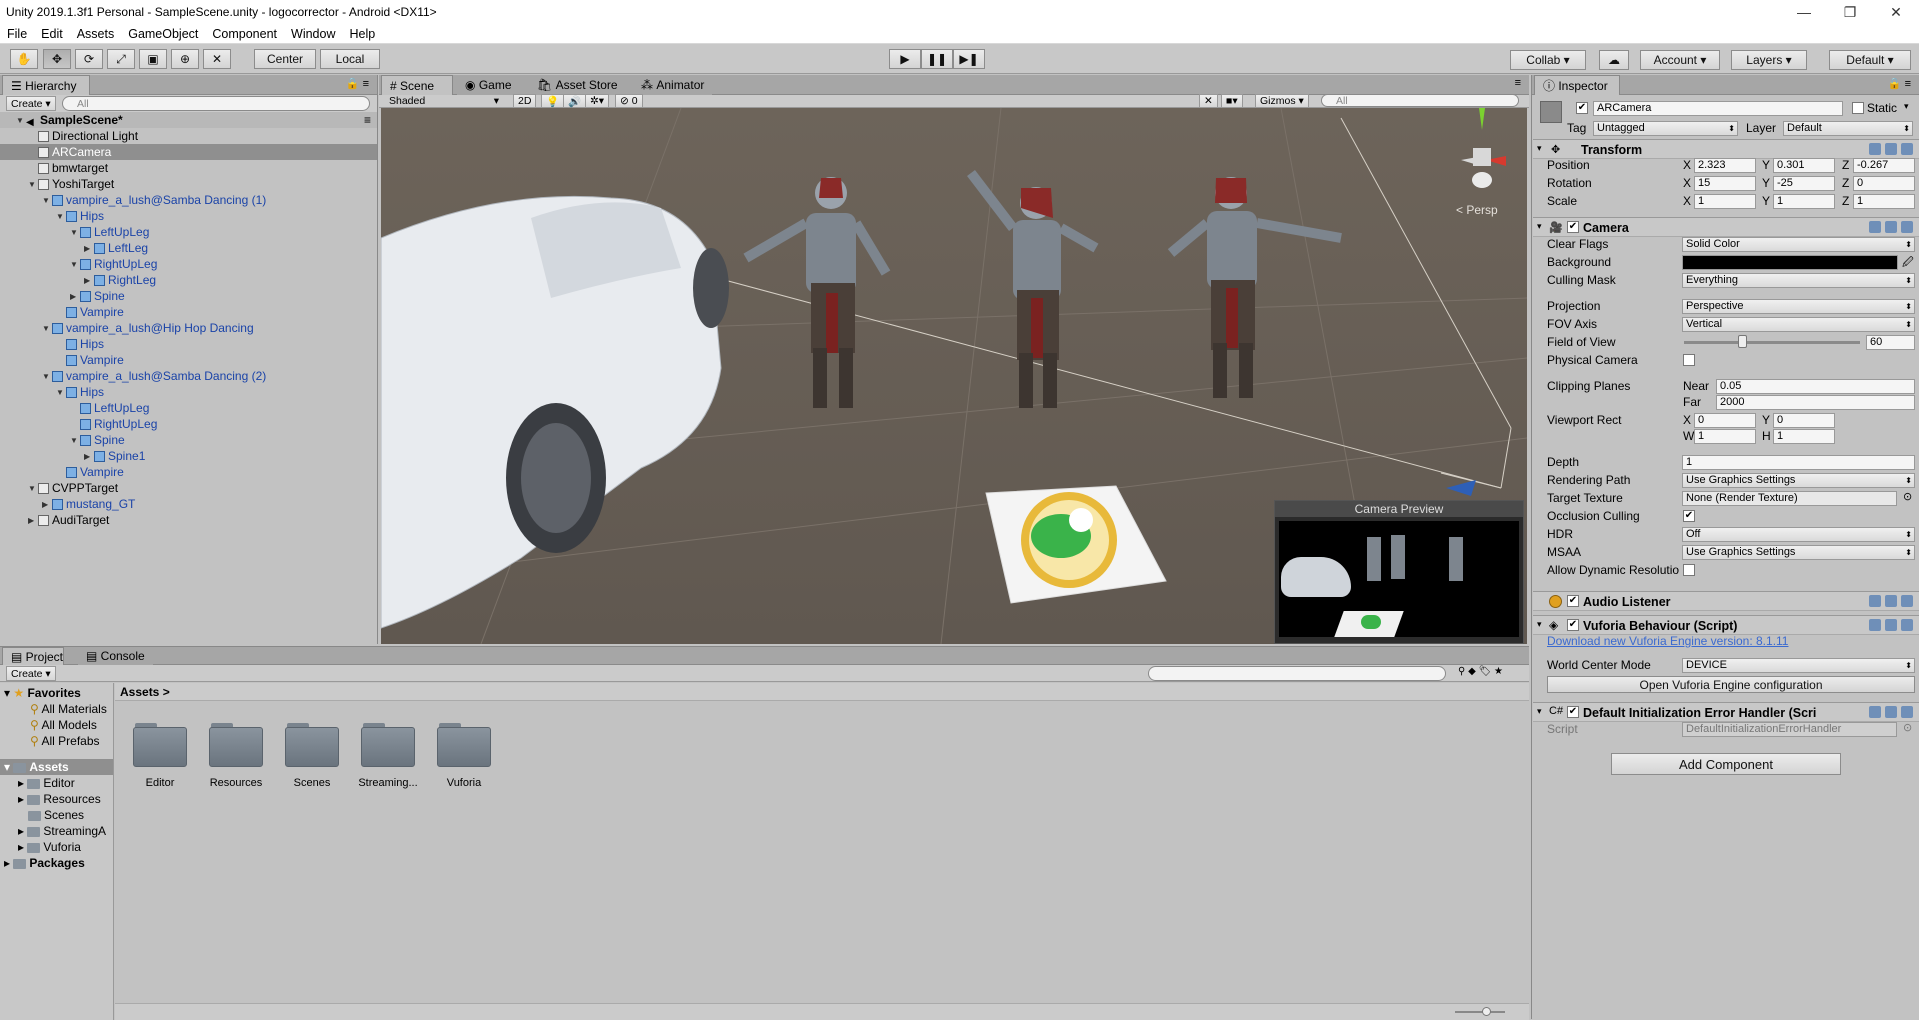  What do you see at coordinates (188, 168) in the screenshot?
I see `hierarchy-item: bmwtarget` at bounding box center [188, 168].